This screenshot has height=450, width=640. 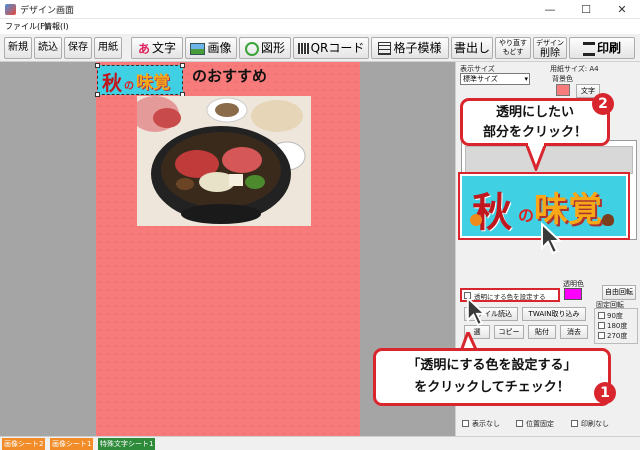 What do you see at coordinates (595, 424) in the screenshot?
I see `no-print-label: 印刷なし` at bounding box center [595, 424].